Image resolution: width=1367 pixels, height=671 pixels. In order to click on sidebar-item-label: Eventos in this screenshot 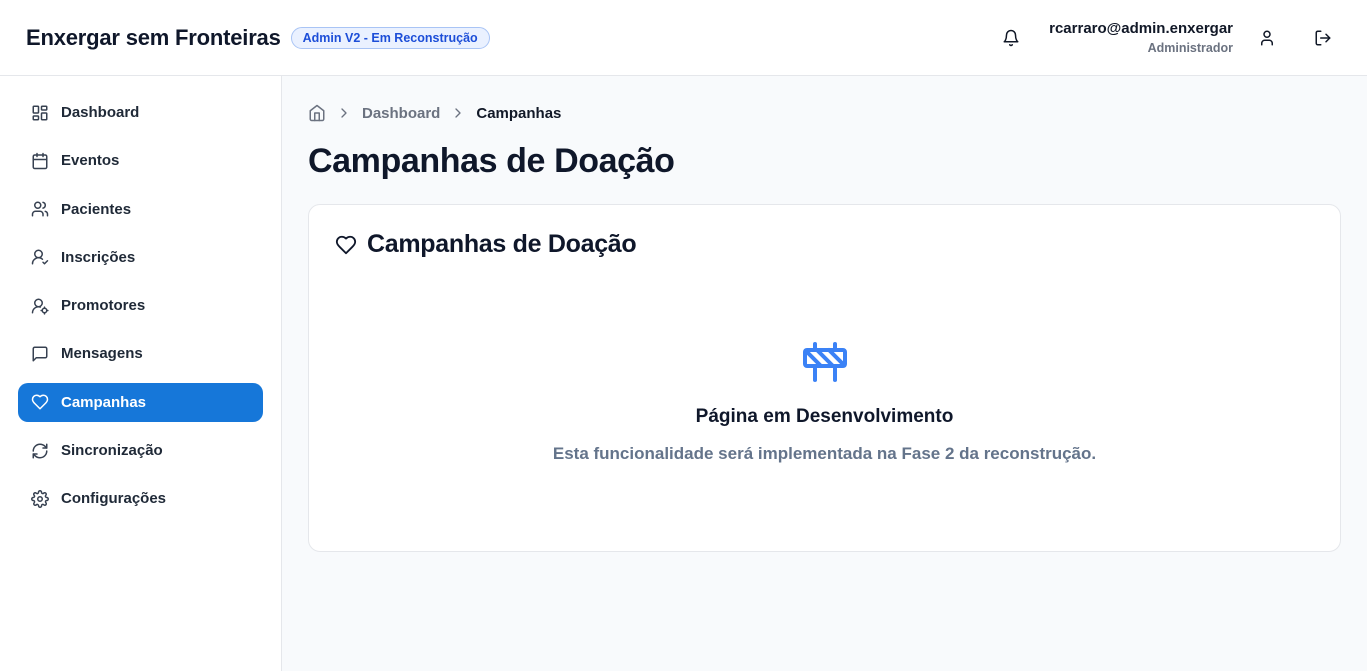, I will do `click(90, 161)`.